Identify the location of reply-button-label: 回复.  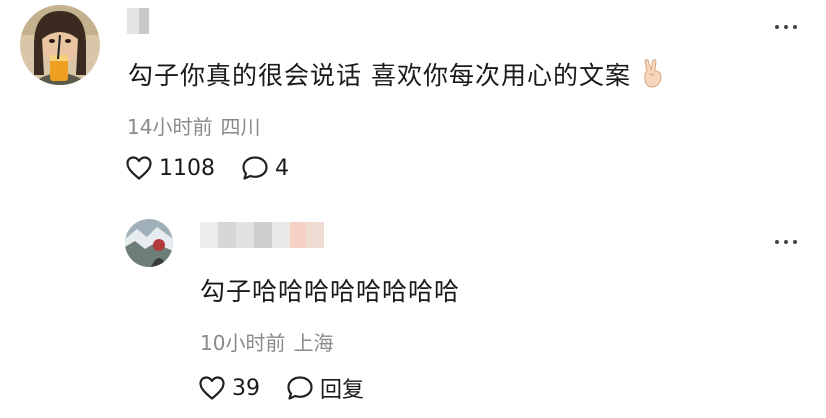
(342, 390).